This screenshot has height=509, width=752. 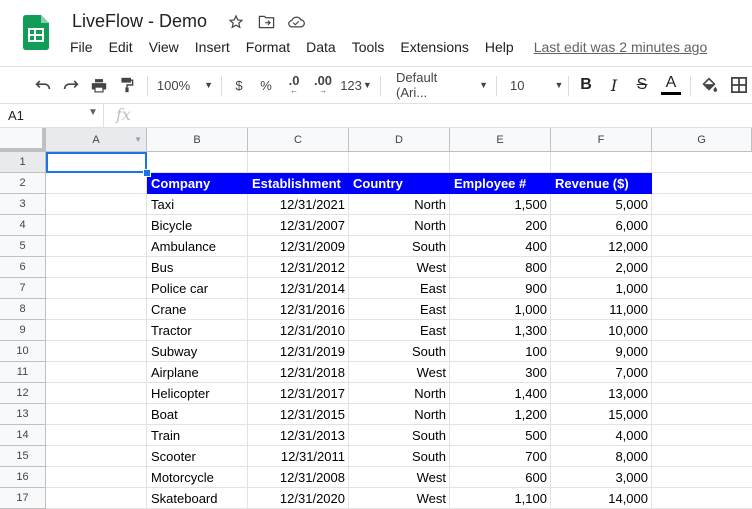 I want to click on menu-help: Help, so click(x=499, y=47).